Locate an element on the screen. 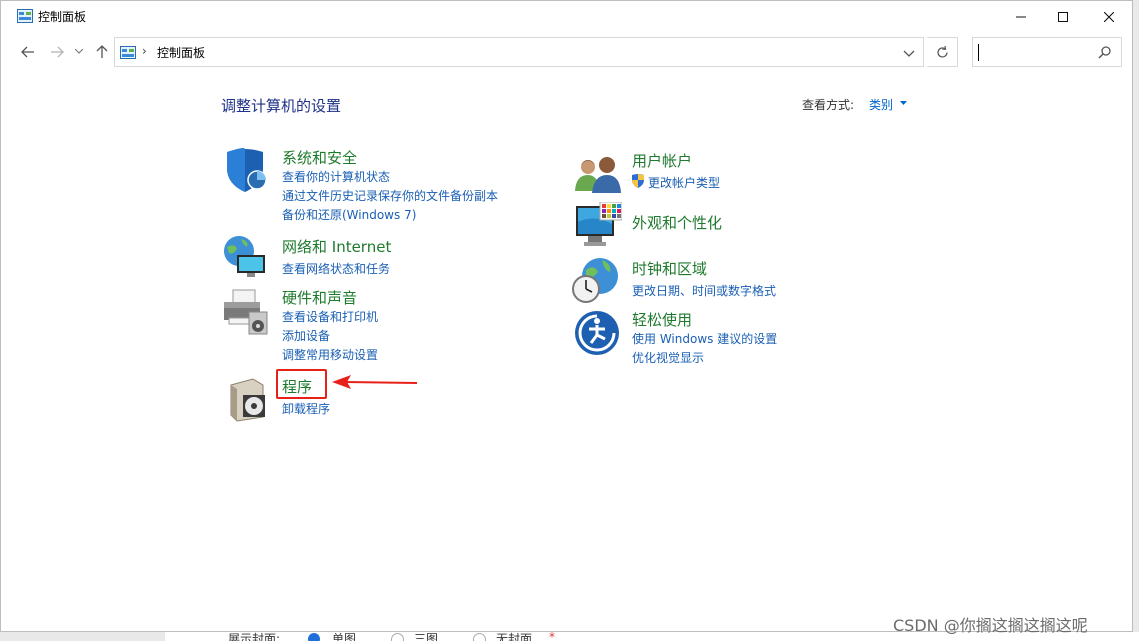 This screenshot has width=1139, height=641. page-title: 调整计算机的设置 is located at coordinates (281, 106).